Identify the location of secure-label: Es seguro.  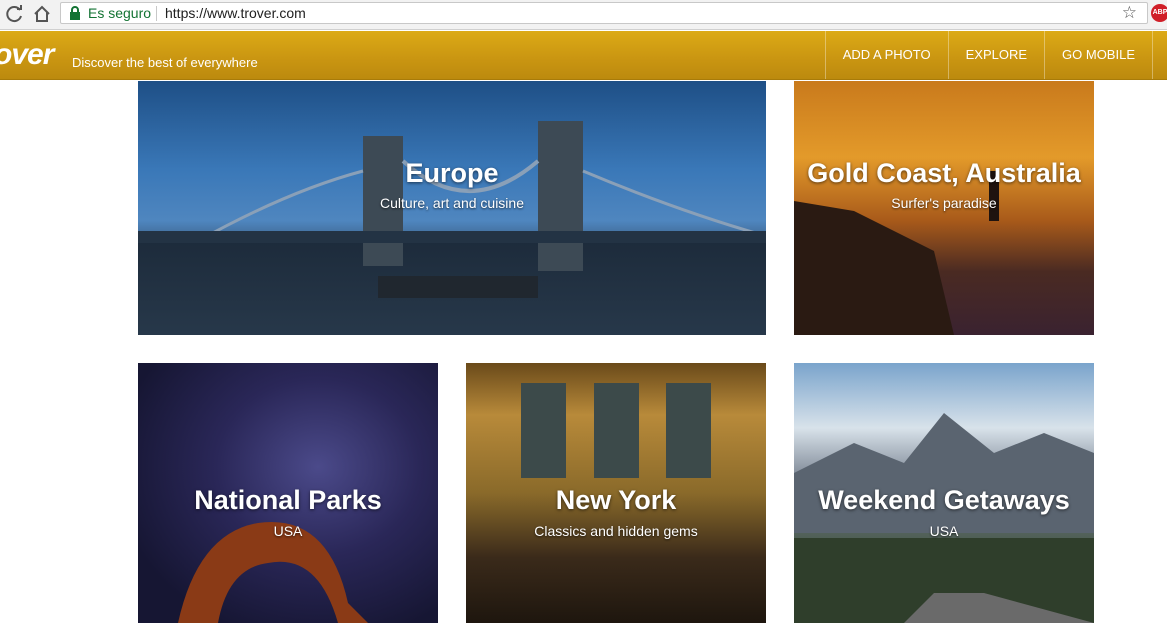
(120, 13).